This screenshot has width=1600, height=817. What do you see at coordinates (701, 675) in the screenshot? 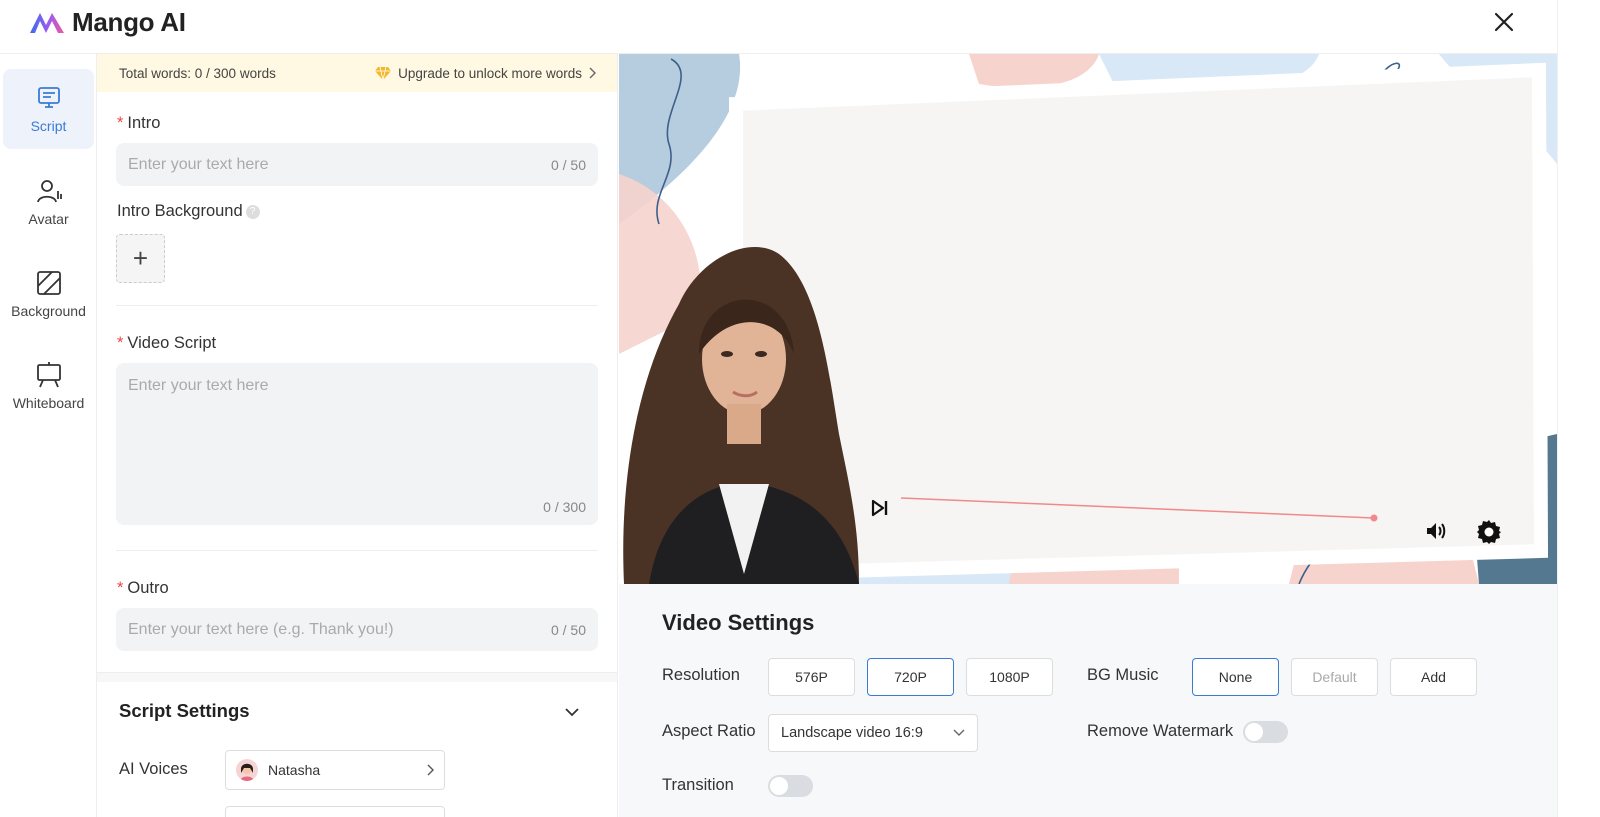
I see `resolution-label: Resolution` at bounding box center [701, 675].